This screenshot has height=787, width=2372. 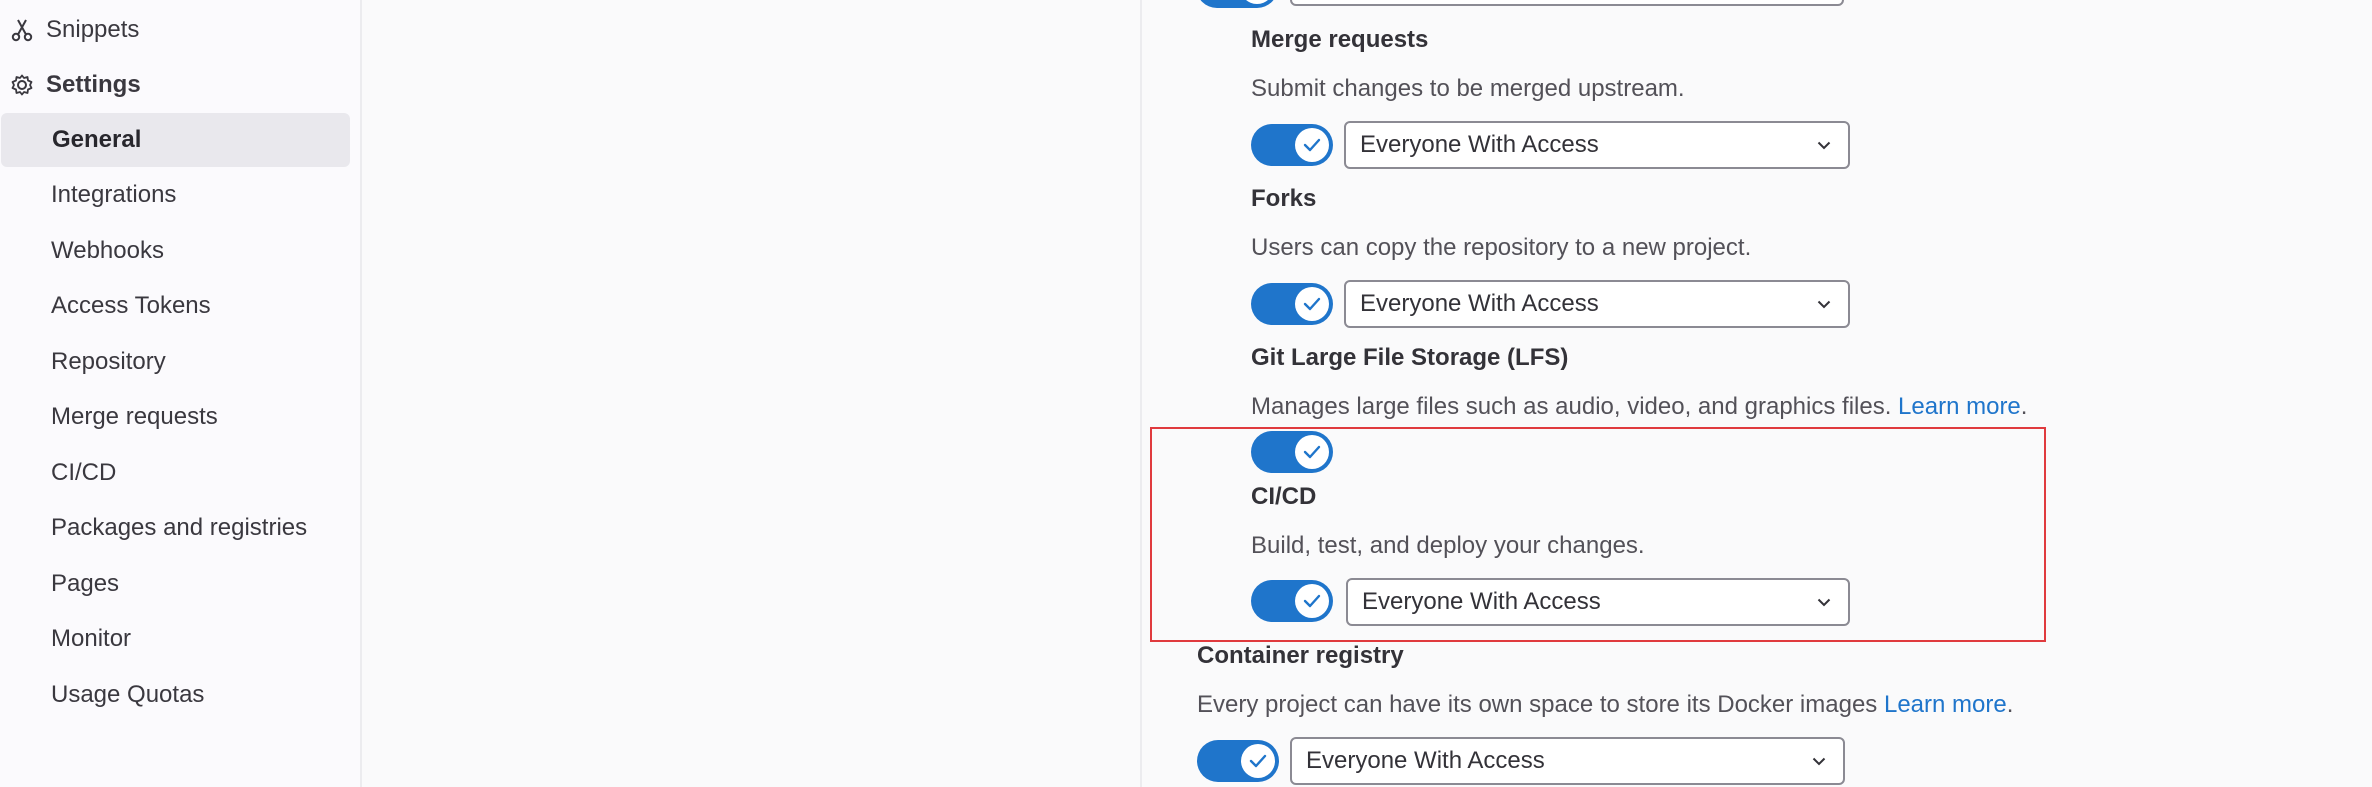 I want to click on sidebar-item-packages-and-registries: Packages and registries, so click(x=174, y=528).